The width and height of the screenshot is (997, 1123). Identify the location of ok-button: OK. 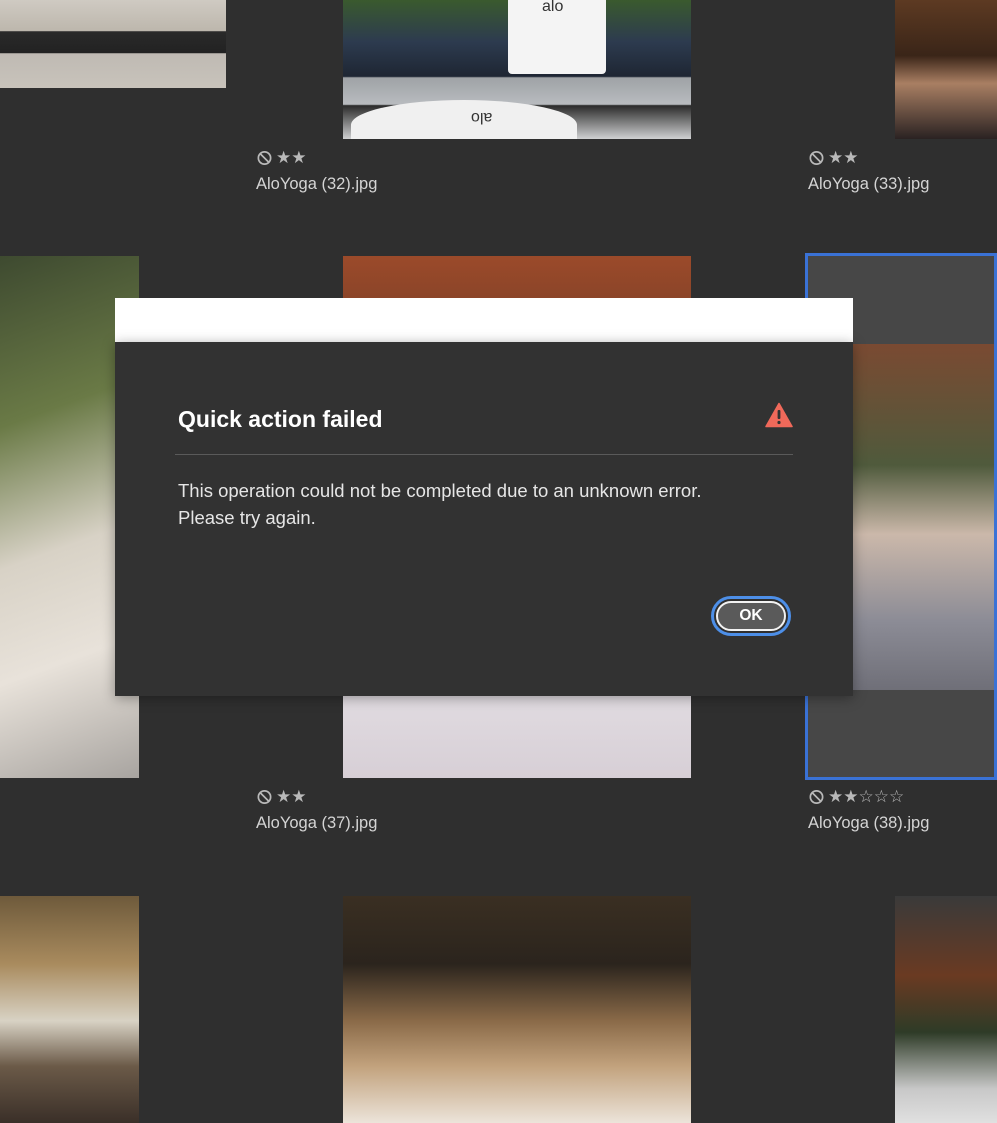
(751, 616).